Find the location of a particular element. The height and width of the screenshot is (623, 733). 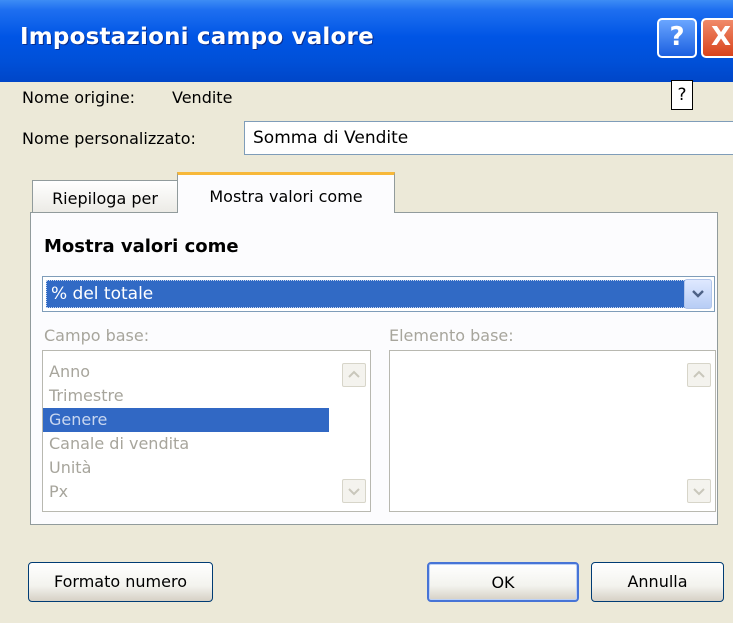

custom-name-label: Nome personalizzato: is located at coordinates (109, 138).